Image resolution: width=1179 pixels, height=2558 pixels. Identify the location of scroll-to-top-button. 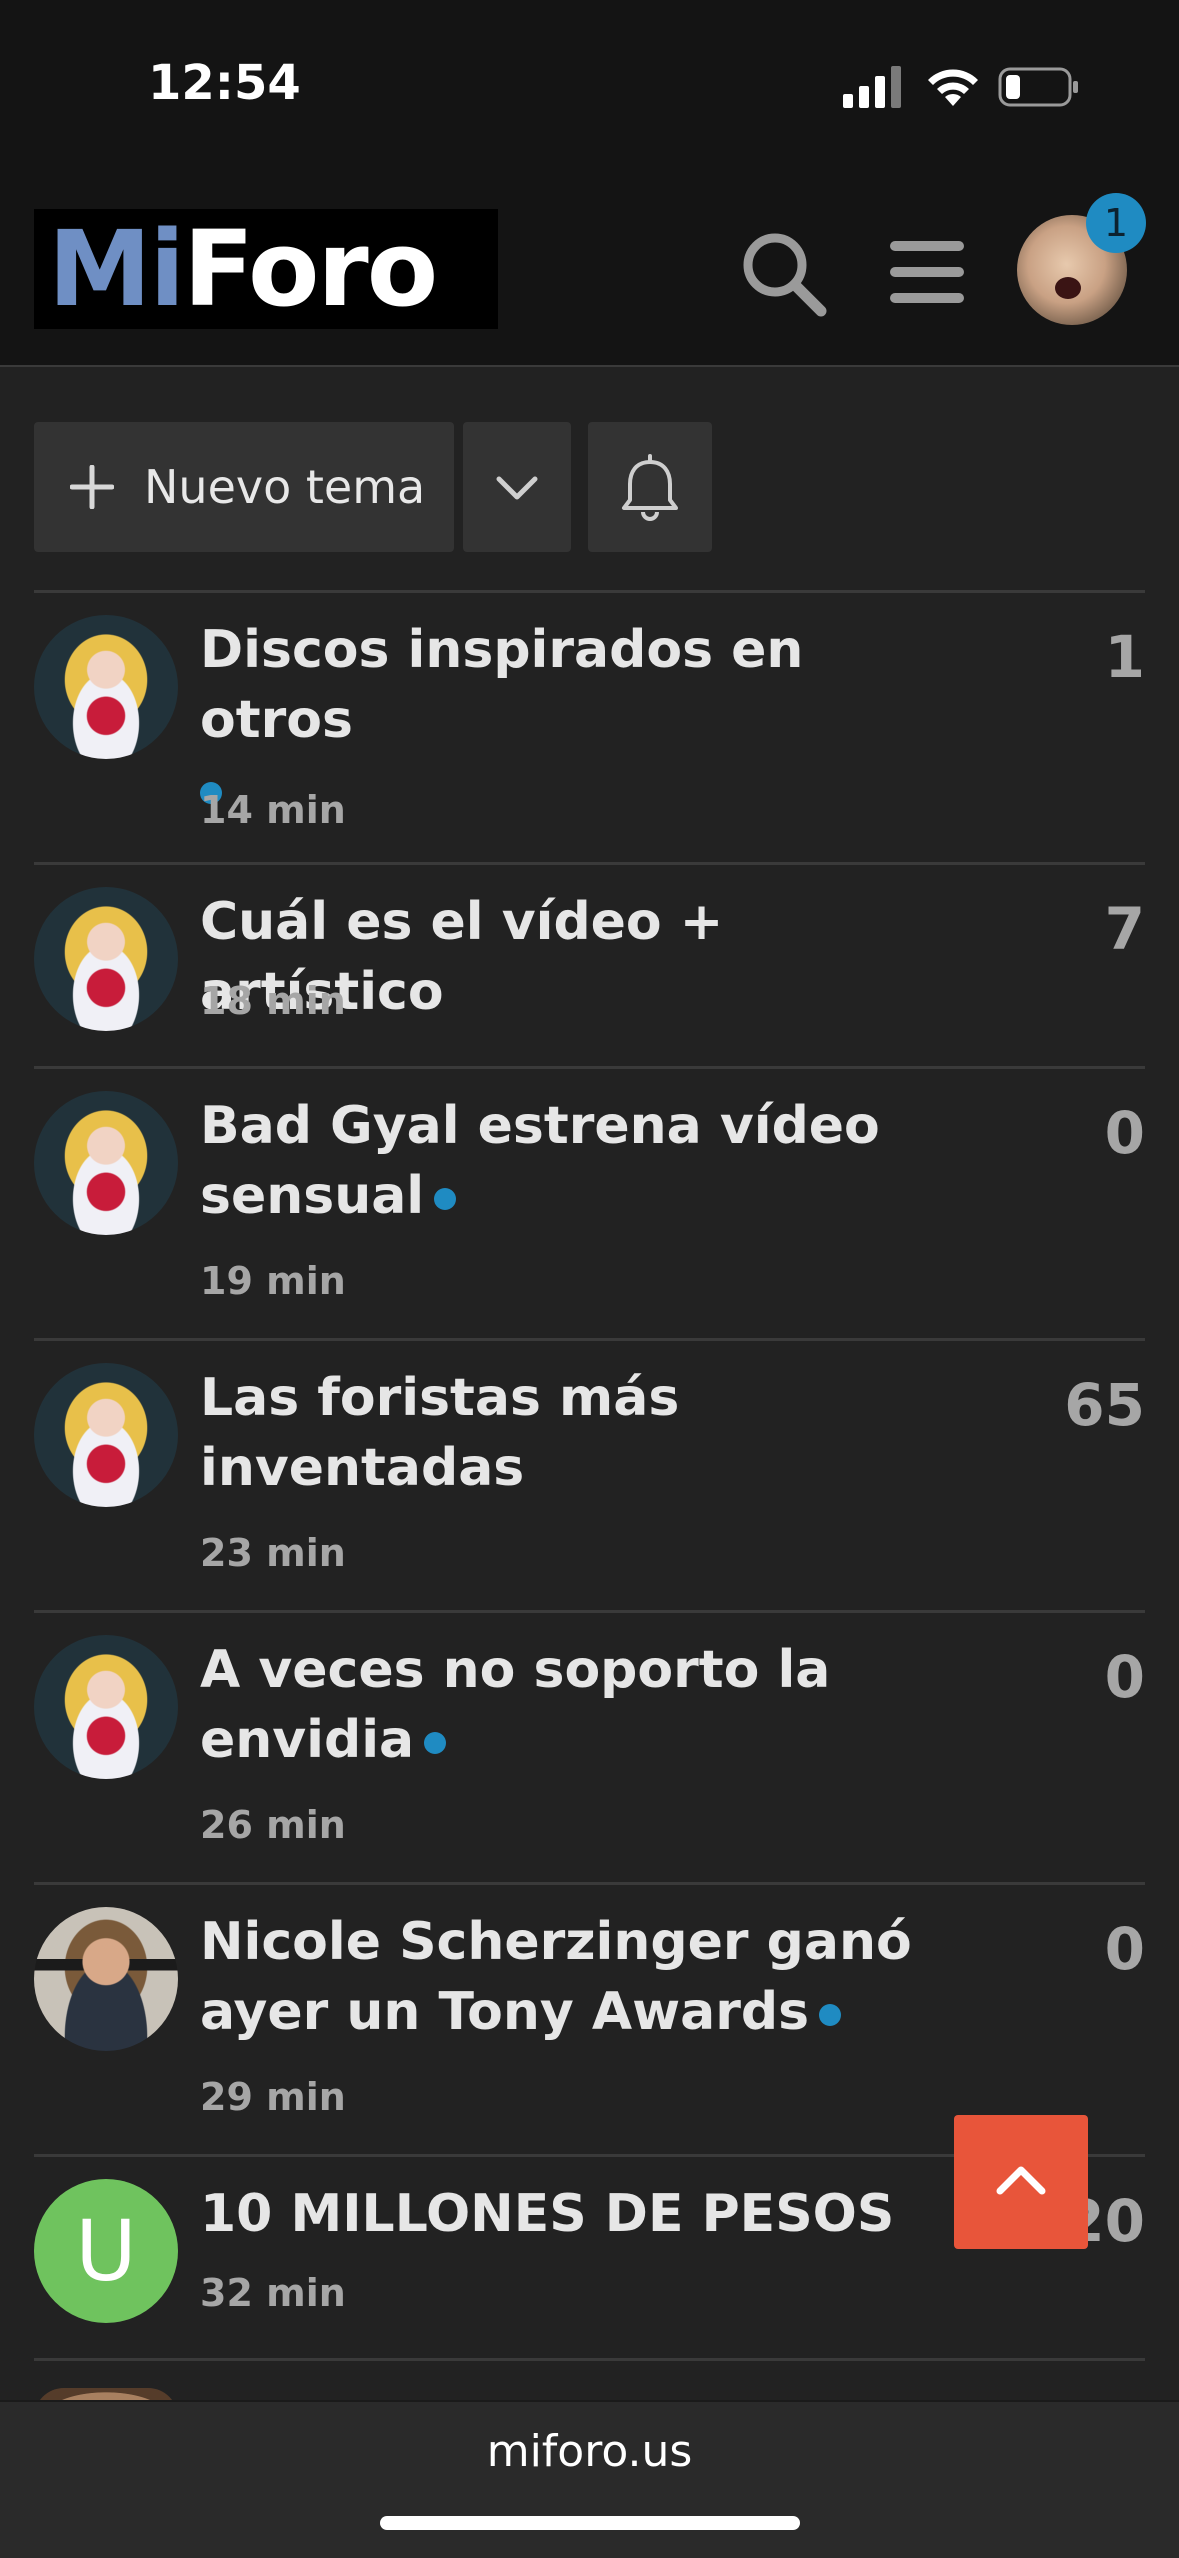
(1021, 2182).